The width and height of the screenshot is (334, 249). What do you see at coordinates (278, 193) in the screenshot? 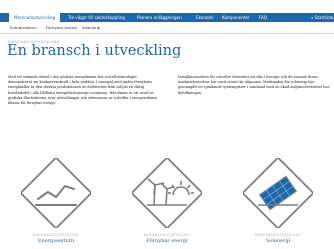
I see `solar-panel-icon` at bounding box center [278, 193].